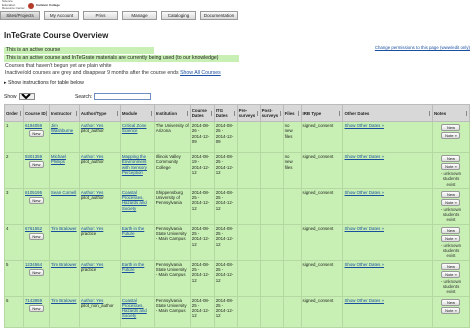 The image size is (474, 328). I want to click on instructions-toggle: ▸ Show instructions for table below, so click(44, 83).